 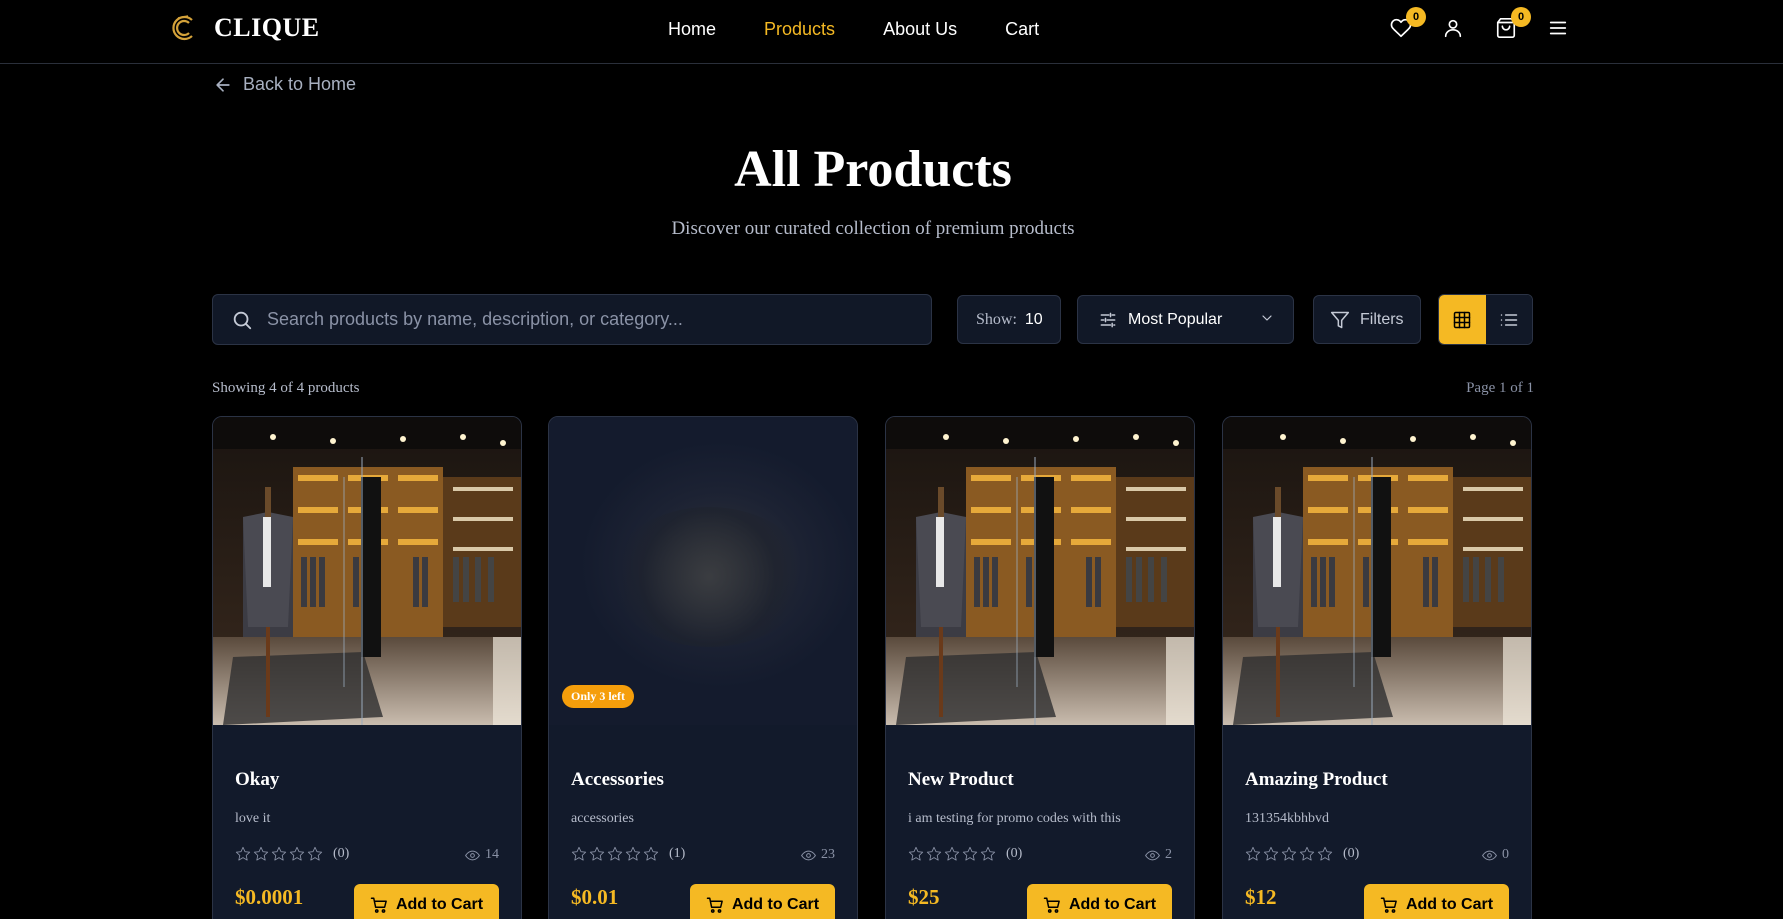 I want to click on product-description: 131354kbhbvd, so click(x=1287, y=818).